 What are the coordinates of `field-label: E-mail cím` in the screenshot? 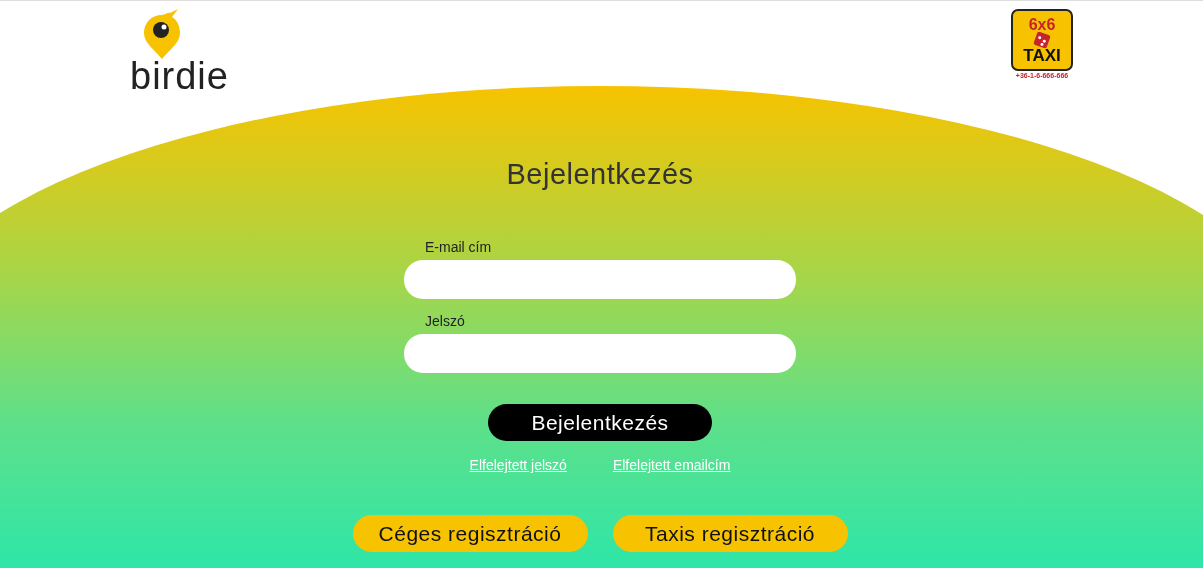 It's located at (459, 247).